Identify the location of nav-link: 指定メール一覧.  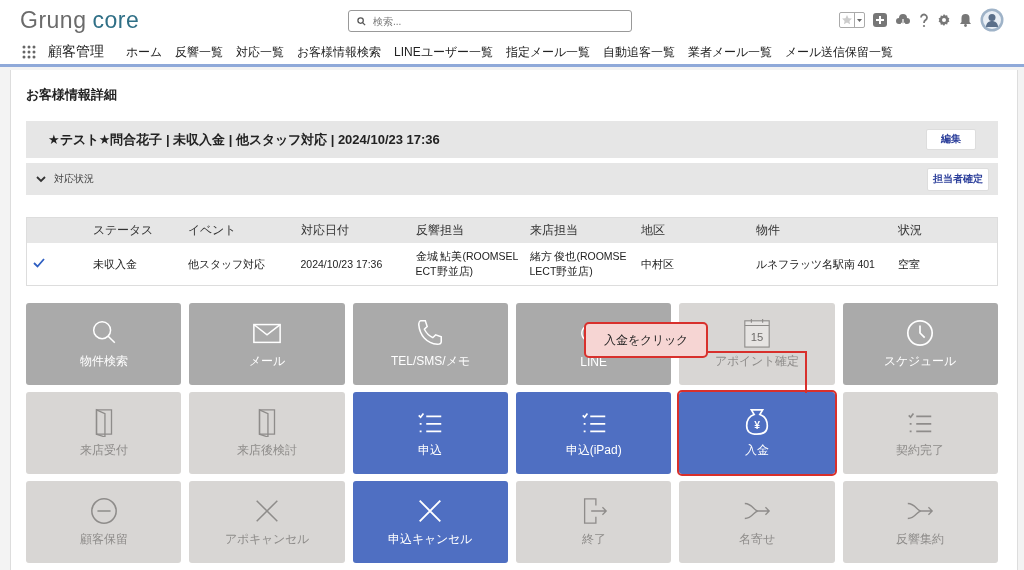
(547, 52).